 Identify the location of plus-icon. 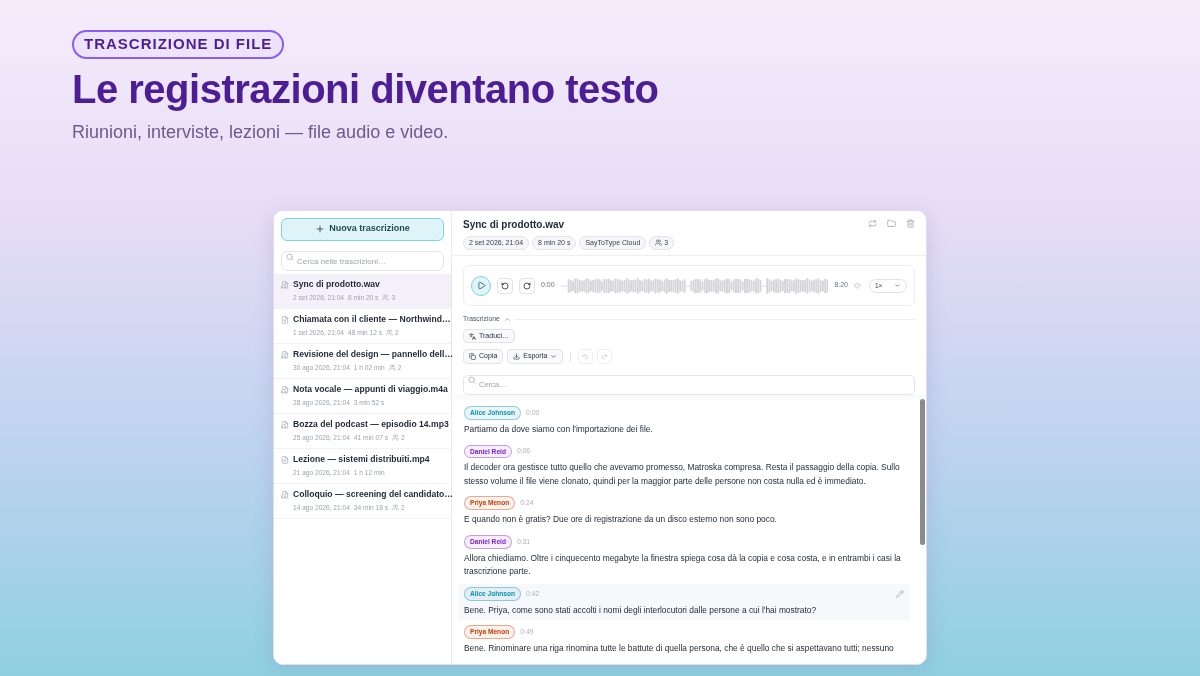
(320, 229).